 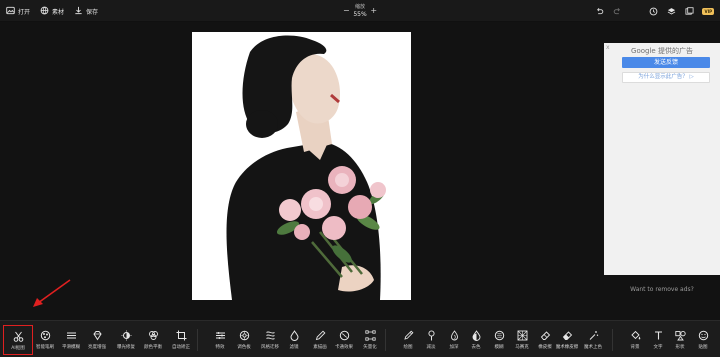 What do you see at coordinates (662, 159) in the screenshot?
I see `ad-panel: x Google 提供的广告 发送反馈 为什么显示此广告？ ▷` at bounding box center [662, 159].